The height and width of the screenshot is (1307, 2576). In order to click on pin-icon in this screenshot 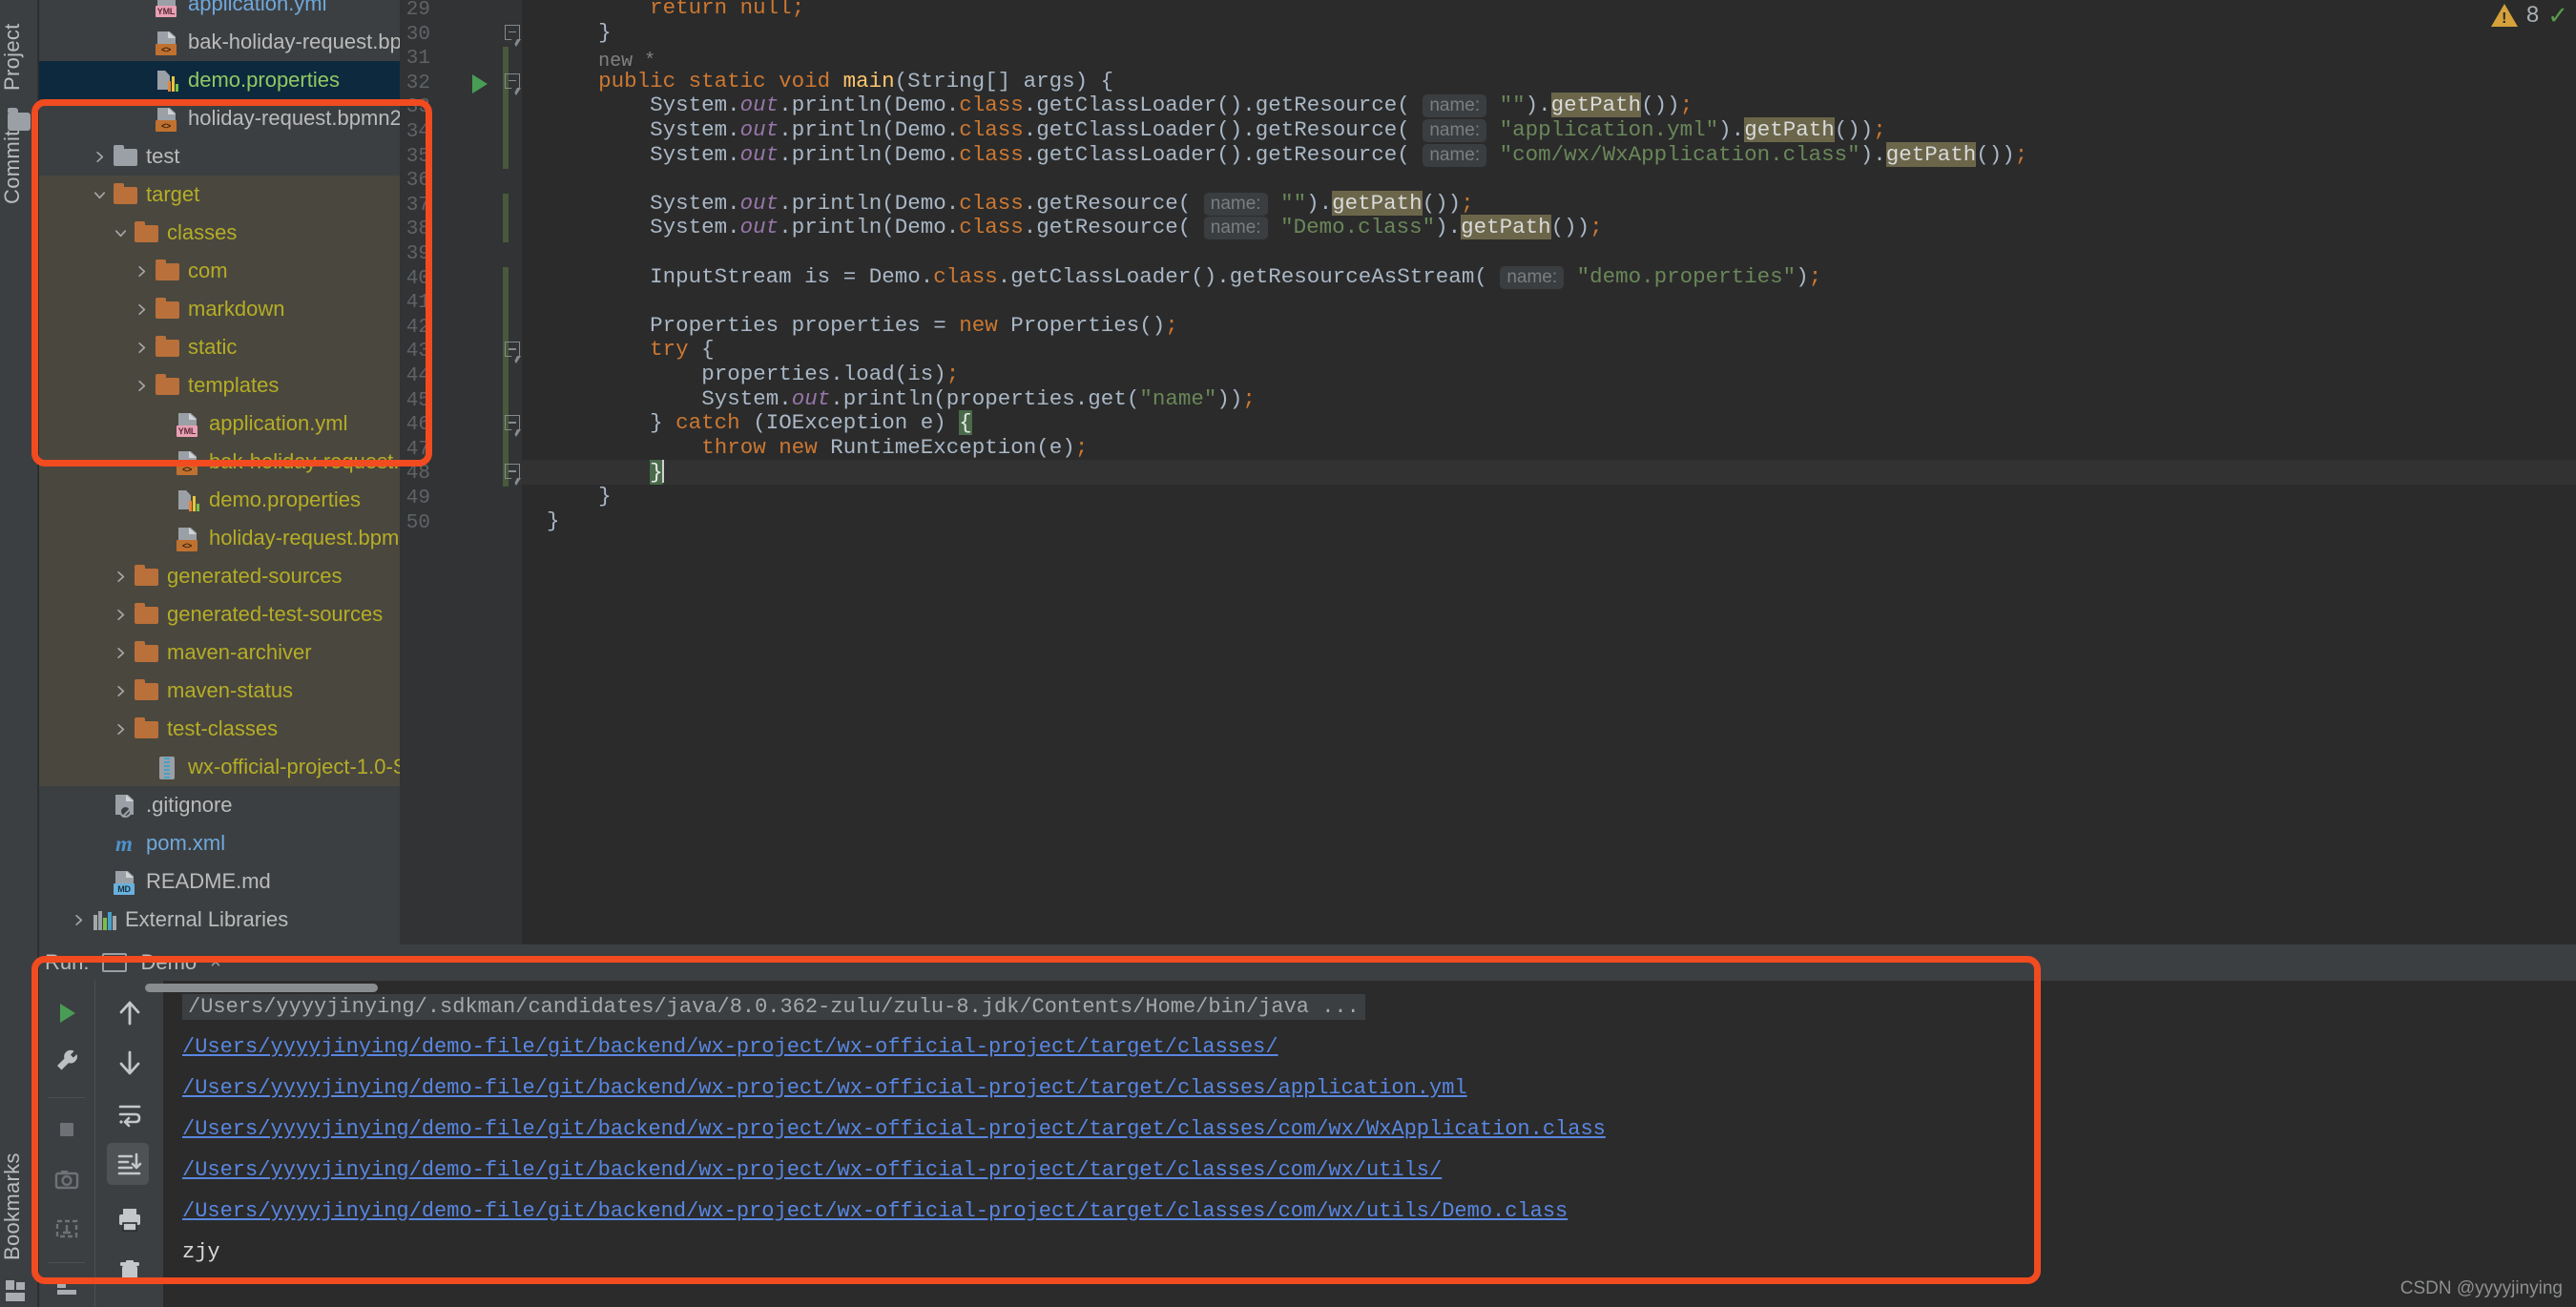, I will do `click(67, 1289)`.